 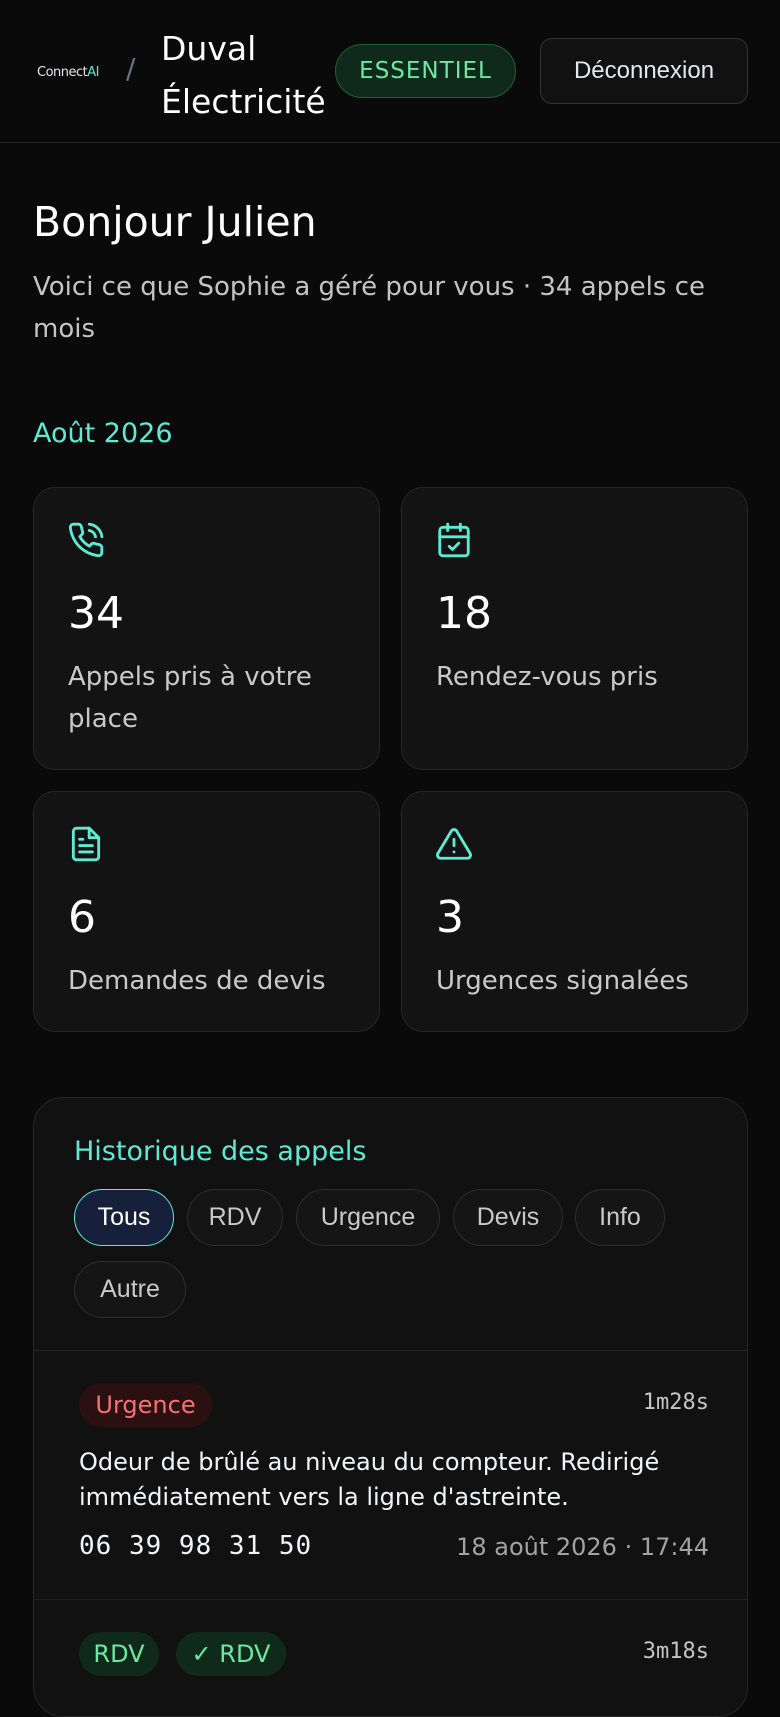 What do you see at coordinates (206, 911) in the screenshot?
I see `stat-card-quotes: 6 Demandes de devis` at bounding box center [206, 911].